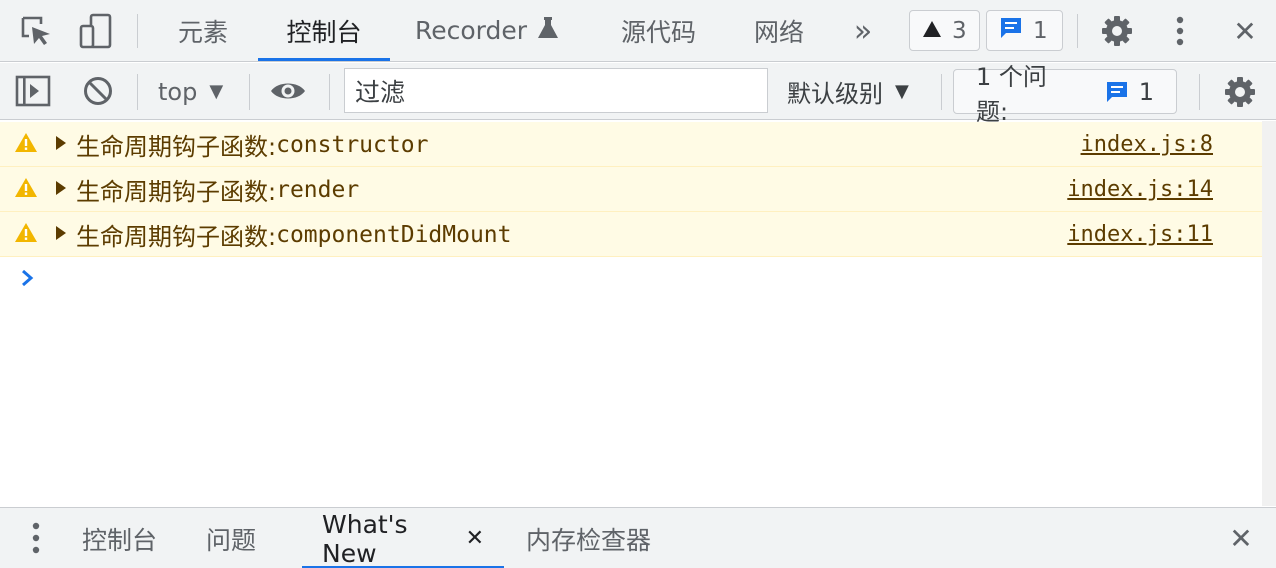 The height and width of the screenshot is (568, 1276). What do you see at coordinates (178, 91) in the screenshot?
I see `context-label: top` at bounding box center [178, 91].